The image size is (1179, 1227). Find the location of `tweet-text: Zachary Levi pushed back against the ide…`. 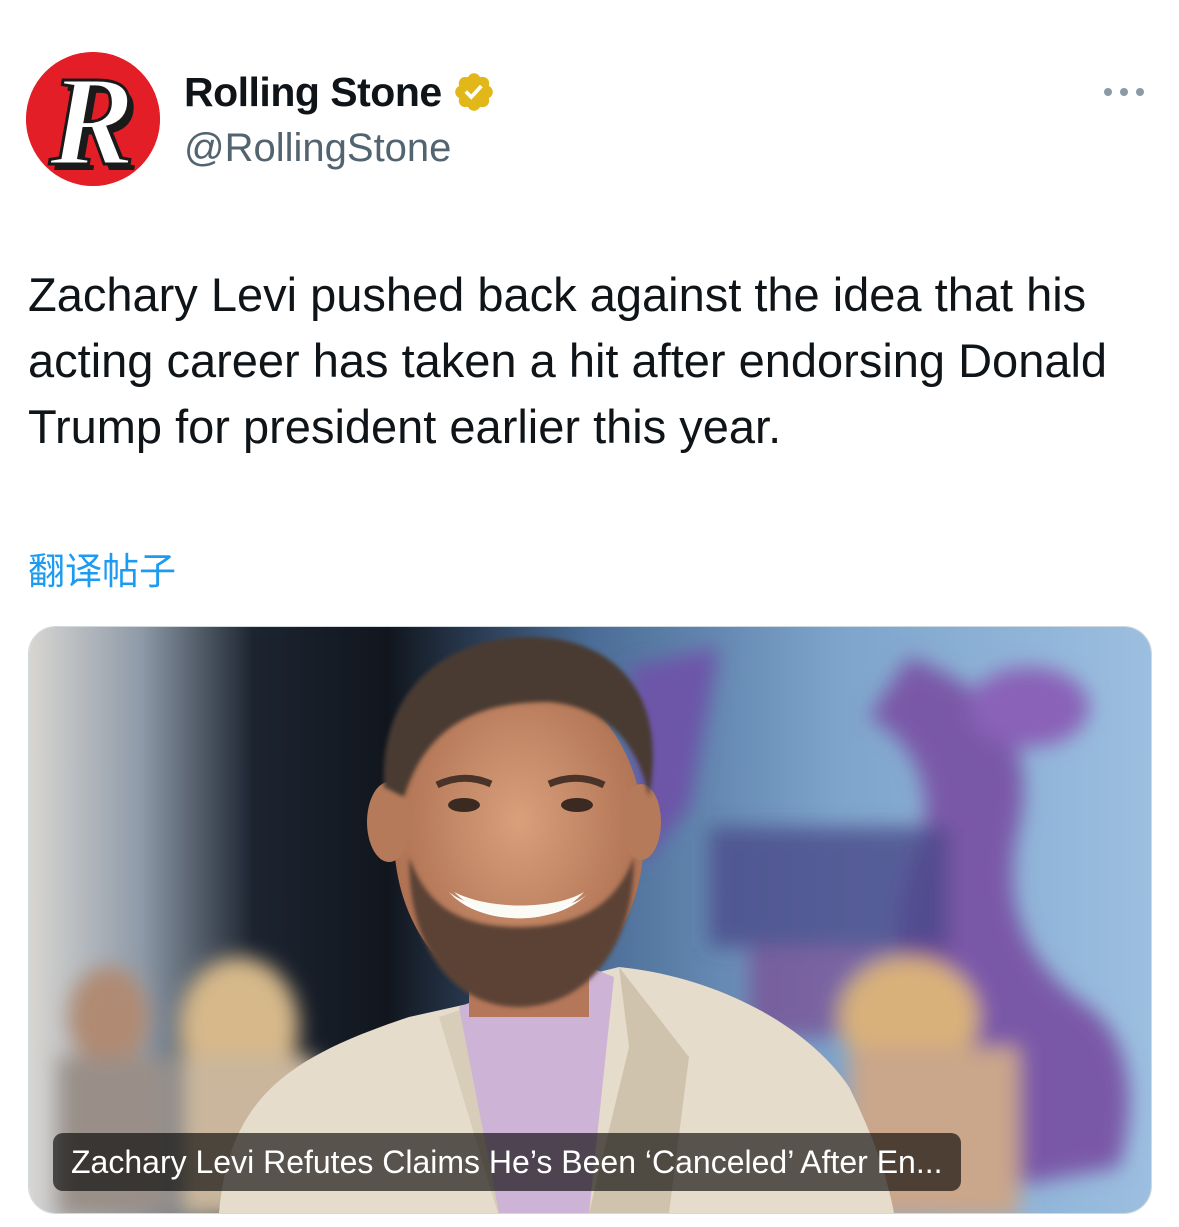

tweet-text: Zachary Levi pushed back against the ide… is located at coordinates (568, 360).